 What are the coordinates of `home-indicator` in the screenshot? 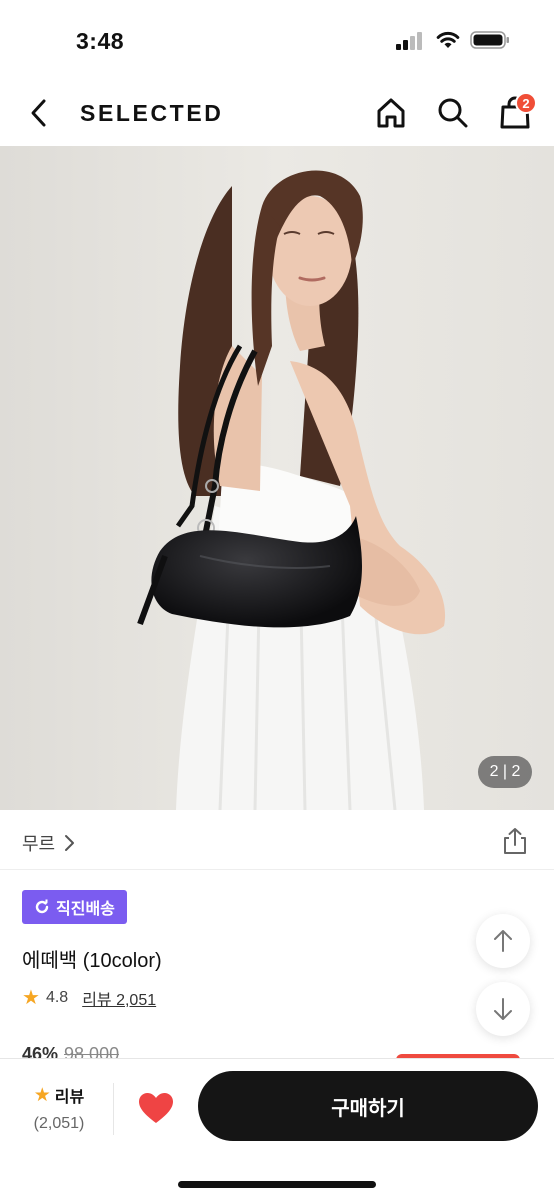 It's located at (277, 1184).